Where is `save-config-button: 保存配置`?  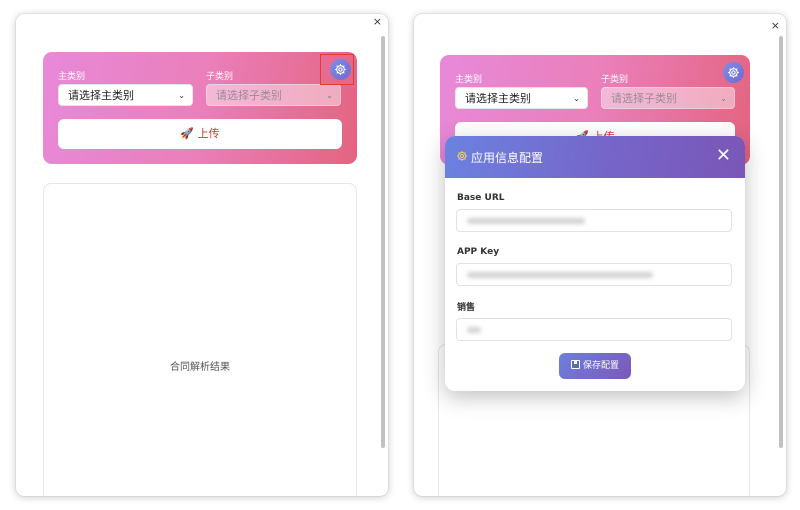 save-config-button: 保存配置 is located at coordinates (595, 366).